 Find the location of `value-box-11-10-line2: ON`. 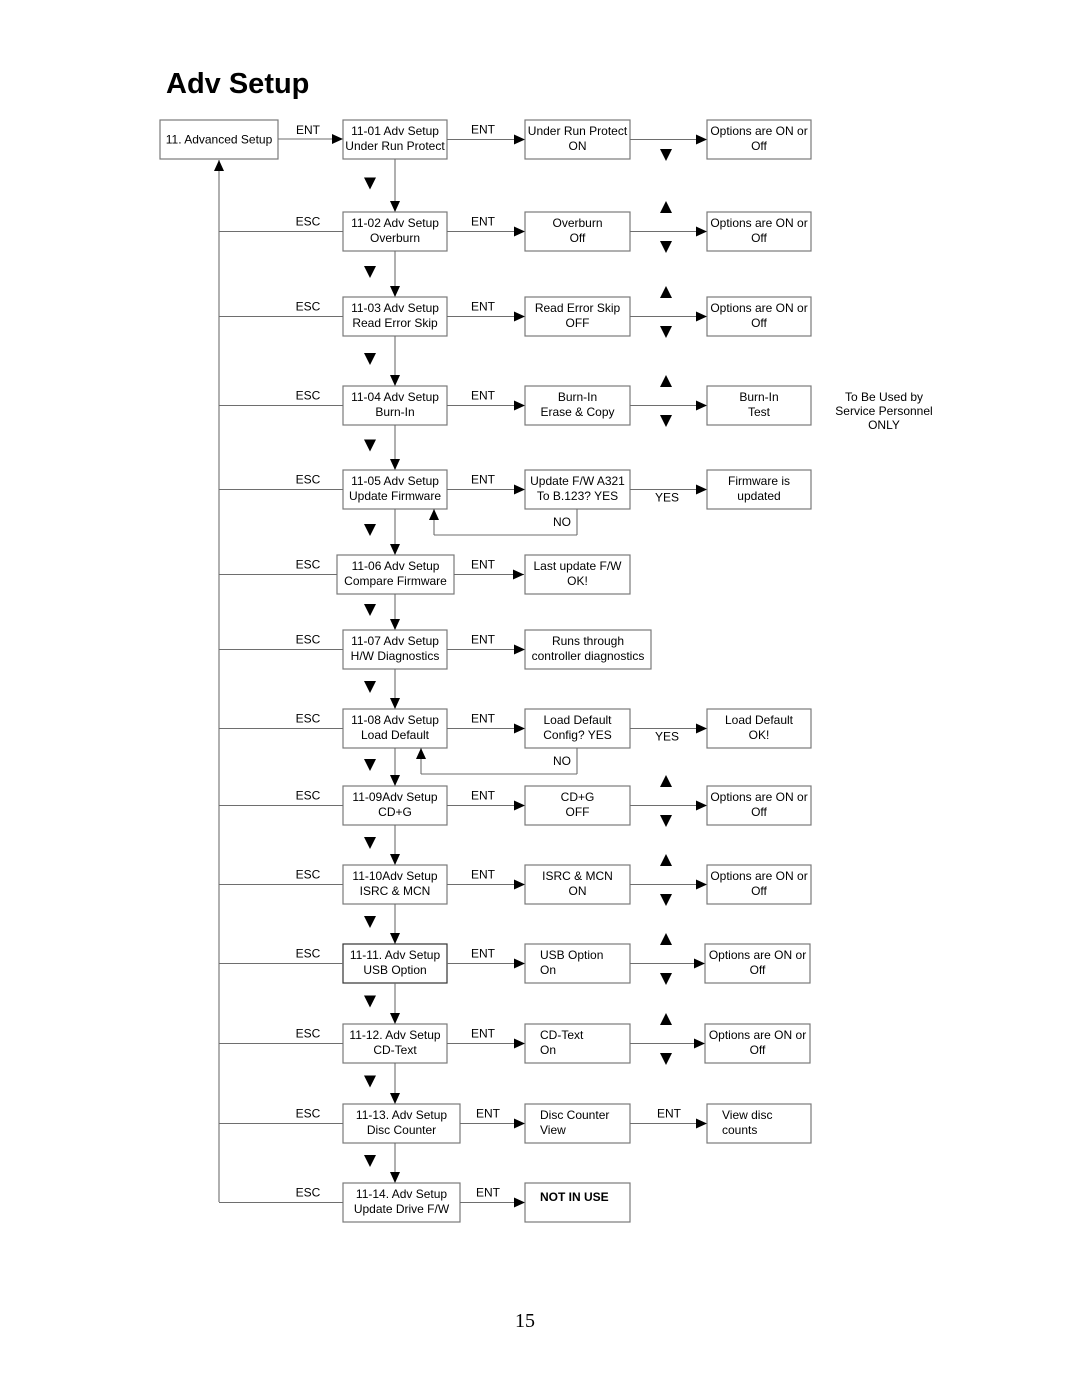

value-box-11-10-line2: ON is located at coordinates (578, 891).